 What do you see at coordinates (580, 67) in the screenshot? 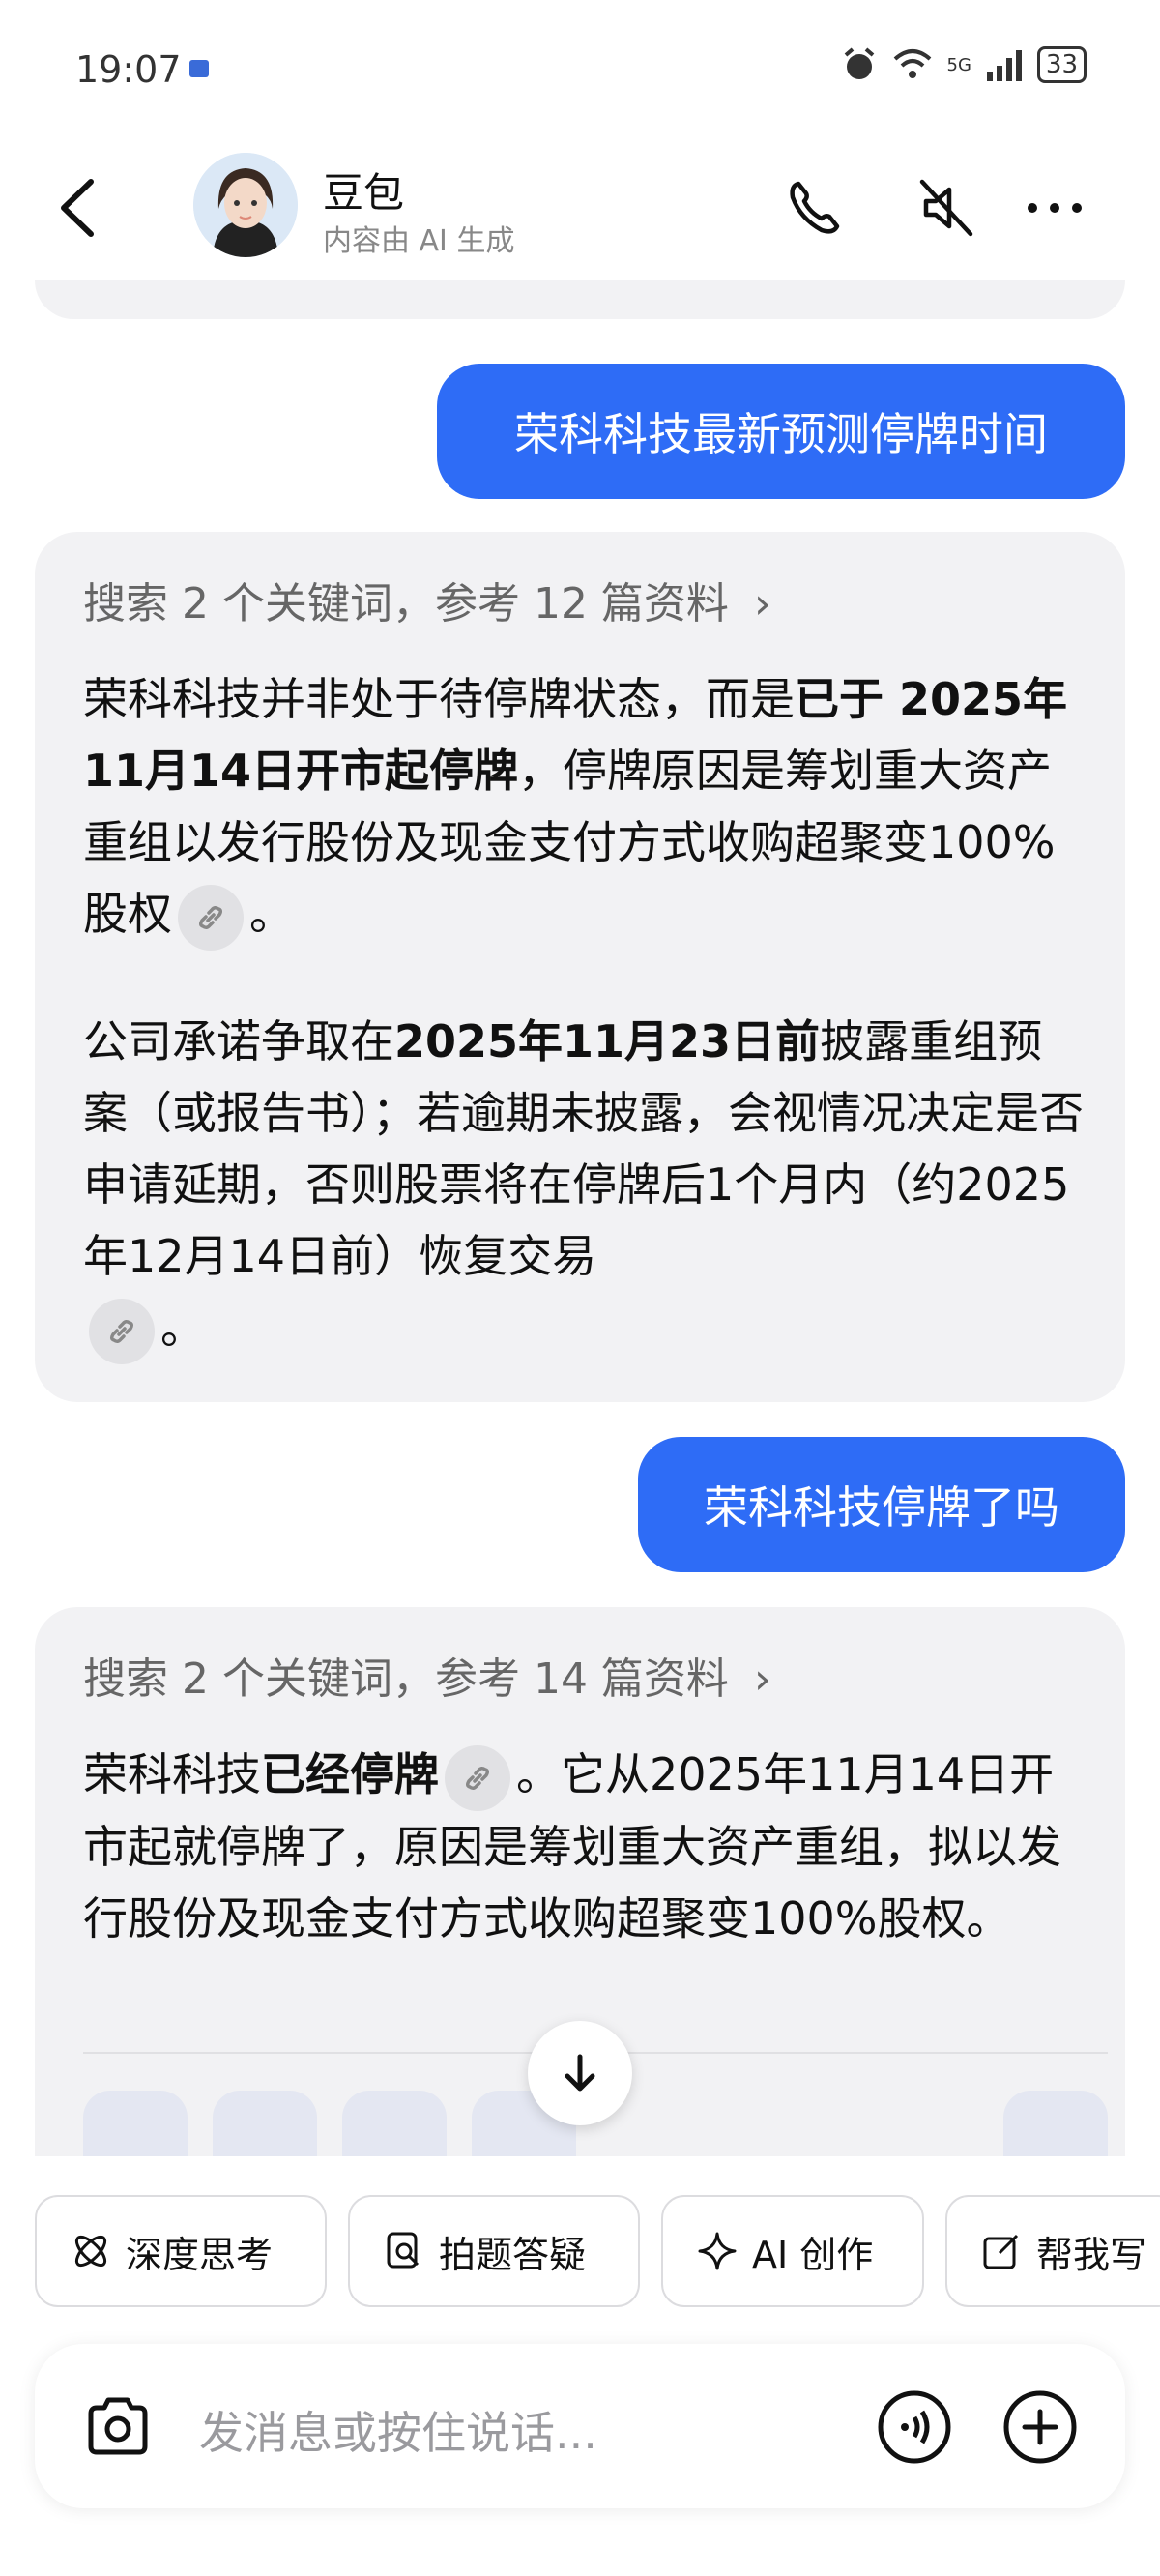
I see `status-bar: 19:07 5G 33` at bounding box center [580, 67].